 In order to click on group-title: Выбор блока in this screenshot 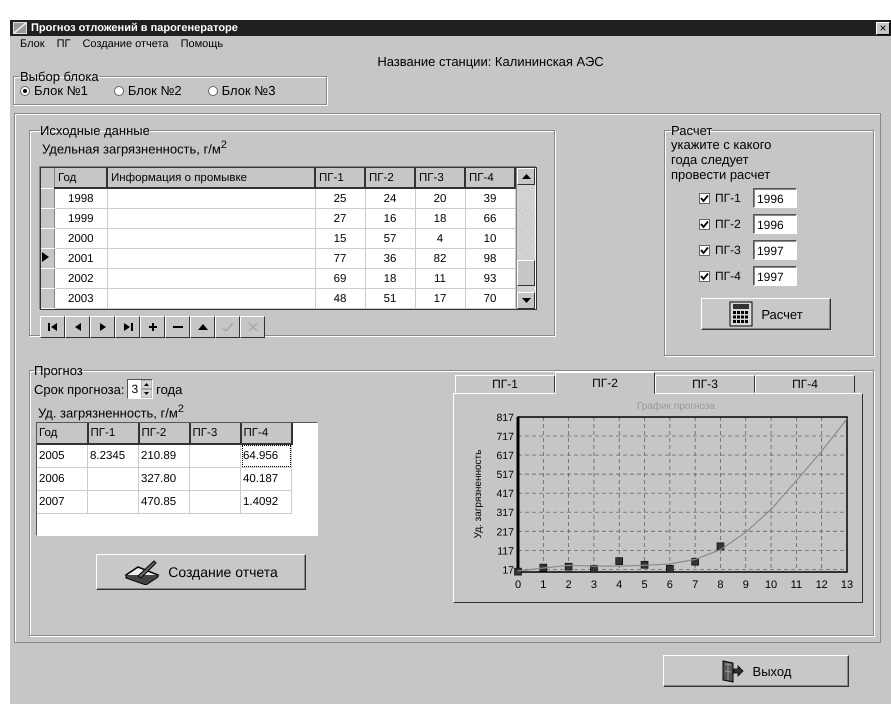, I will do `click(59, 76)`.